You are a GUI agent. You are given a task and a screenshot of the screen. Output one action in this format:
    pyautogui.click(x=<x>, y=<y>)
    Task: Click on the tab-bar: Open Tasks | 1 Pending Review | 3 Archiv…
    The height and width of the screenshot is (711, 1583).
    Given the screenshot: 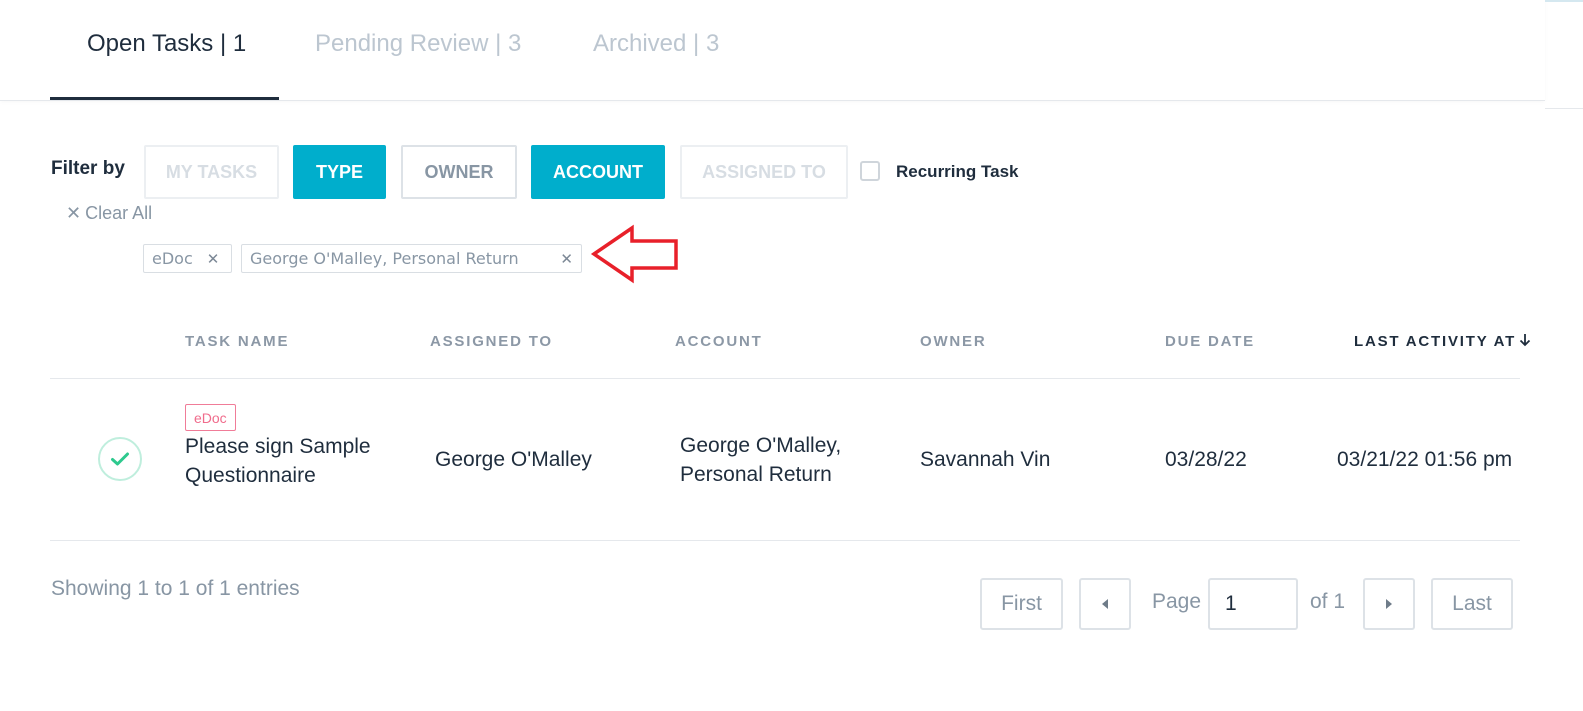 What is the action you would take?
    pyautogui.click(x=772, y=50)
    